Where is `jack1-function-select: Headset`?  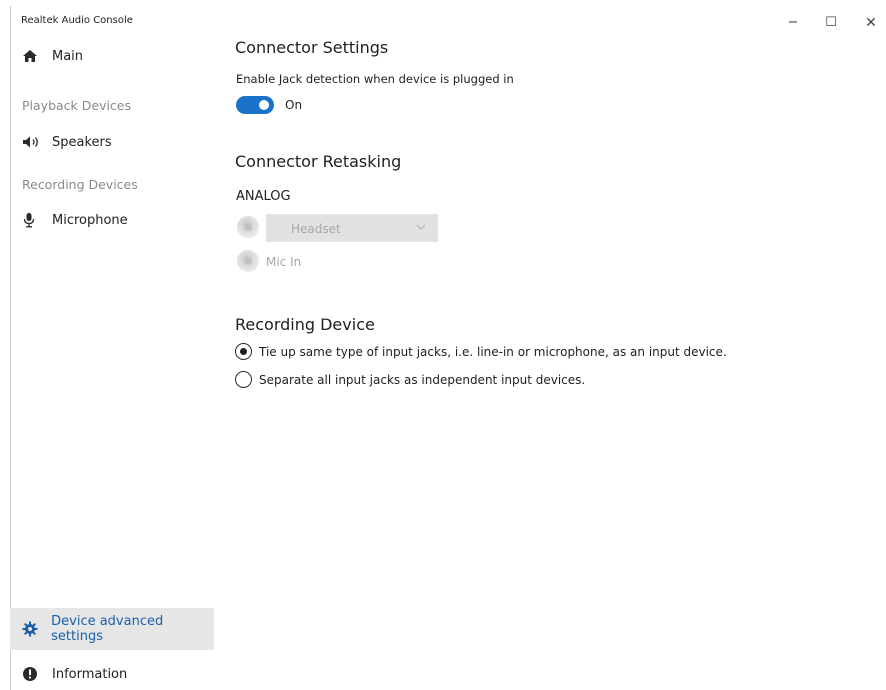
jack1-function-select: Headset is located at coordinates (352, 228).